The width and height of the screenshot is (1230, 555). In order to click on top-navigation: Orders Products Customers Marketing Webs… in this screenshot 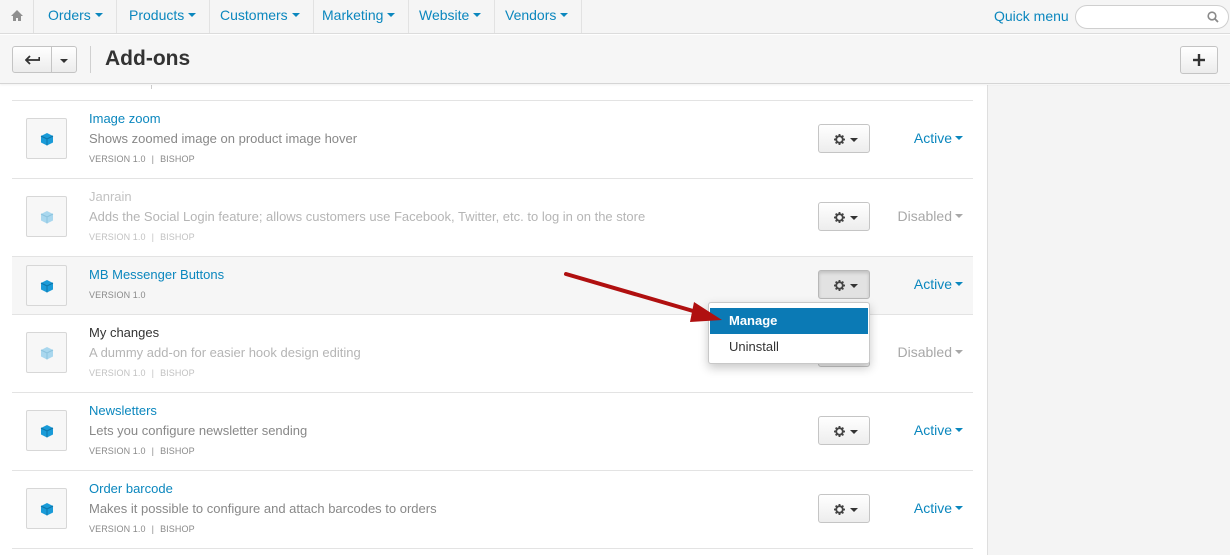, I will do `click(615, 17)`.